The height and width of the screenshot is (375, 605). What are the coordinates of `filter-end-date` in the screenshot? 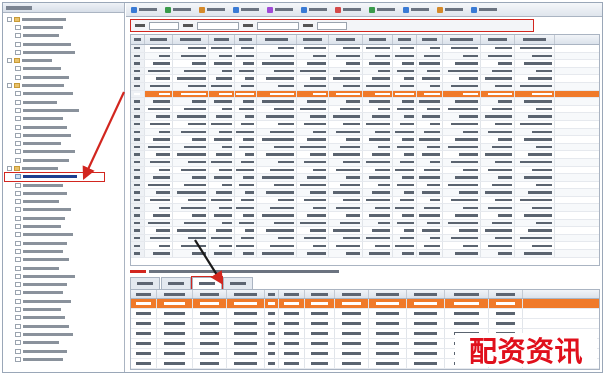 It's located at (278, 25).